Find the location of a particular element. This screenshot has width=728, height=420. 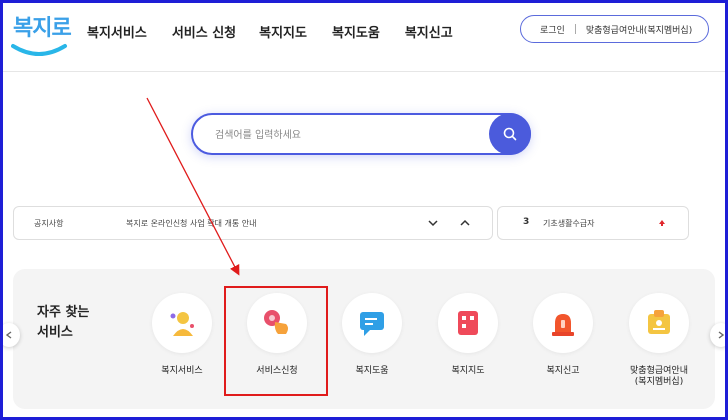

service-map: 복지지도 is located at coordinates (468, 335).